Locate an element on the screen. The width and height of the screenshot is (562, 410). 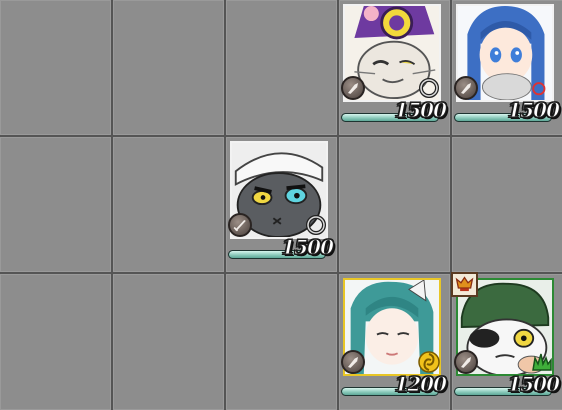
unit-card-teal-girl: 1200 is located at coordinates (394, 341).